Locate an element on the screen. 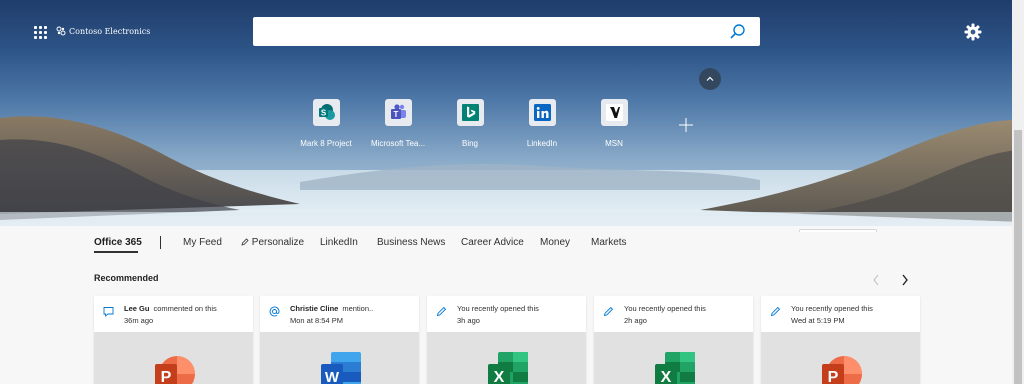  pinned-site-bing: Bing is located at coordinates (470, 123).